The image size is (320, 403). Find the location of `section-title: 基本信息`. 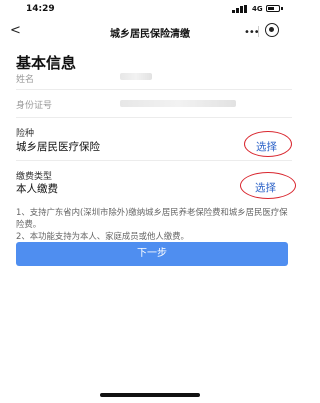

section-title: 基本信息 is located at coordinates (46, 63).